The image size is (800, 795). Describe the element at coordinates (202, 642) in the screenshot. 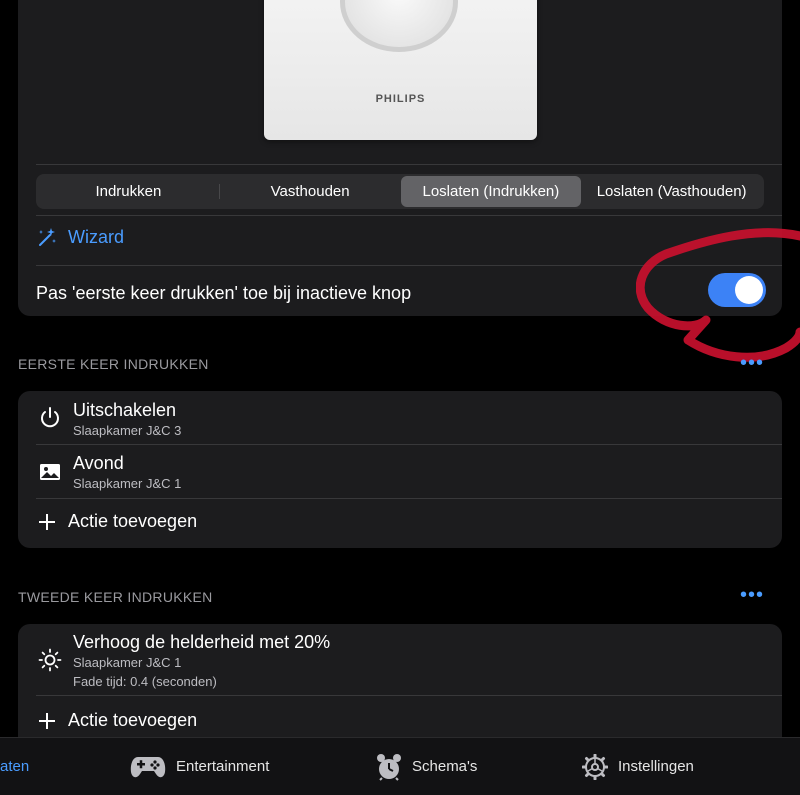

I see `action-title: Verhoog de helderheid met 20%` at that location.